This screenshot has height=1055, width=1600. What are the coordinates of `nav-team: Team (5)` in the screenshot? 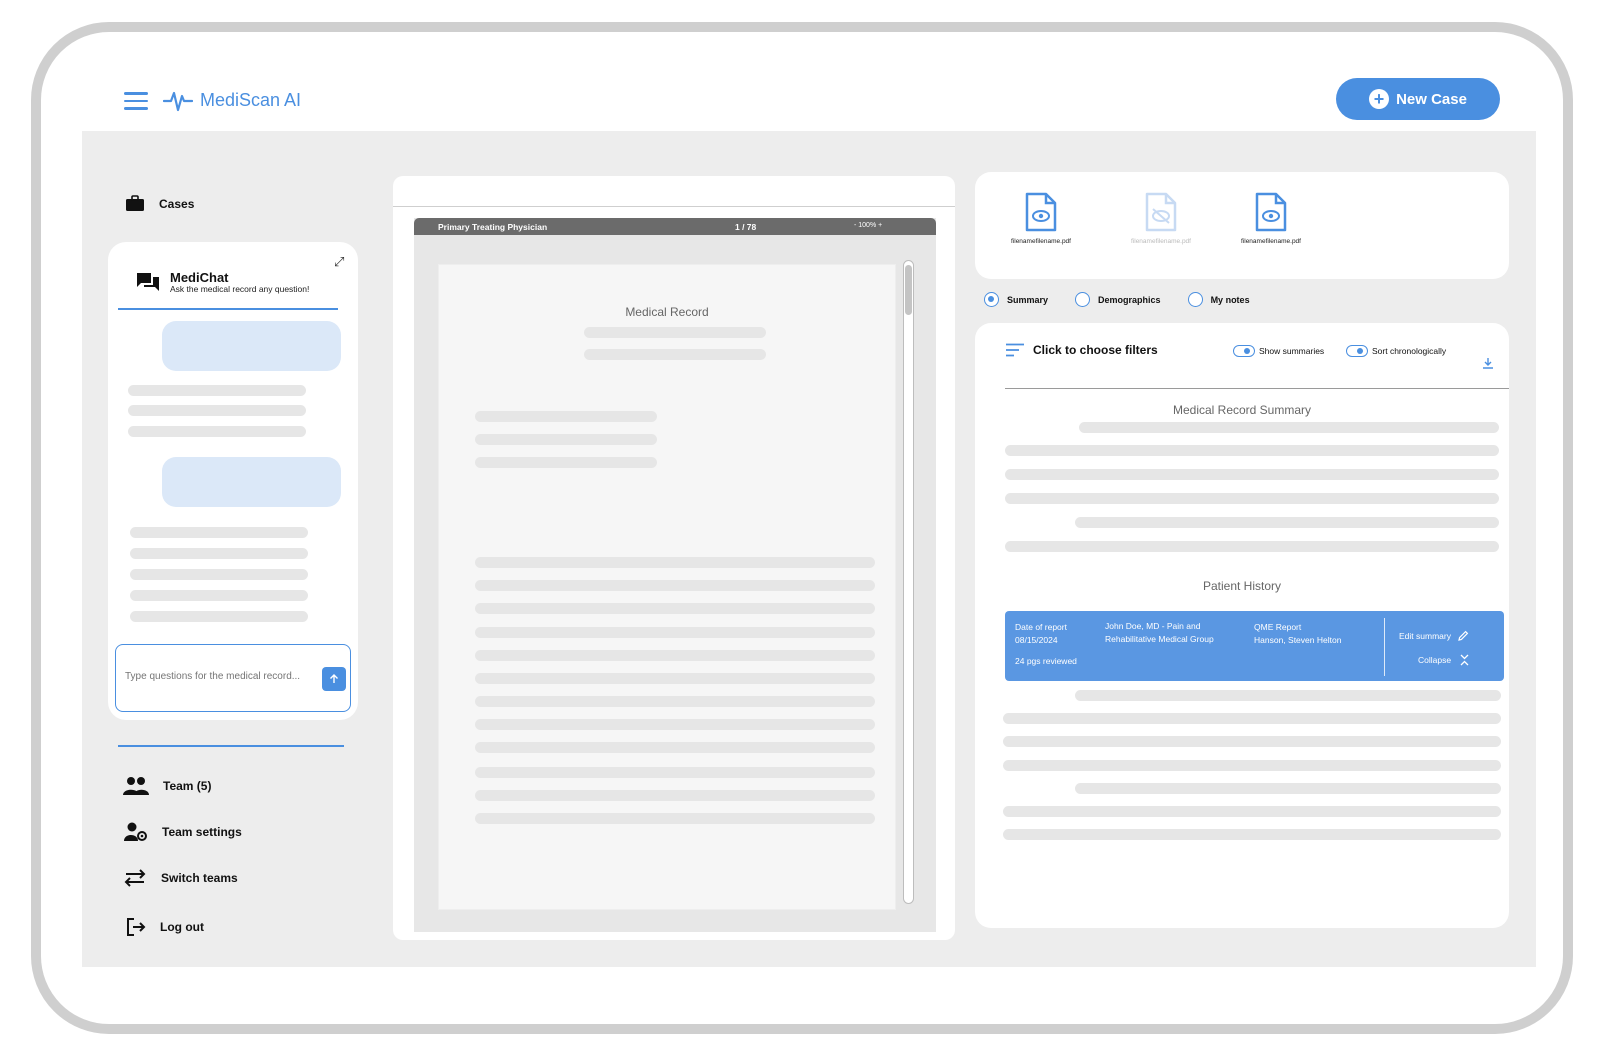 It's located at (167, 786).